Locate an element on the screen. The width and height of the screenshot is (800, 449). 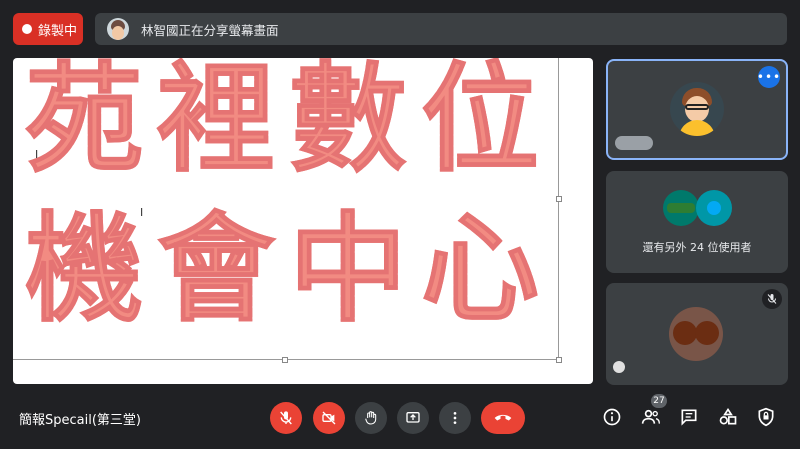
meeting-info-button is located at coordinates (612, 417).